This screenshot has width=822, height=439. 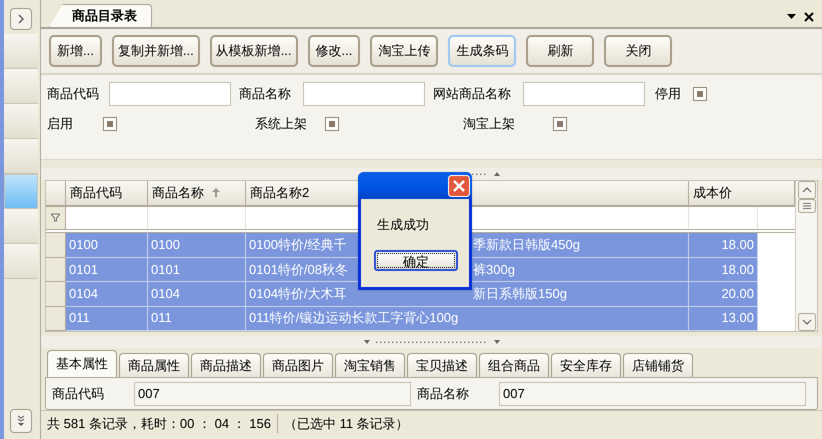 I want to click on toolbar-button: 刷新, so click(x=560, y=51).